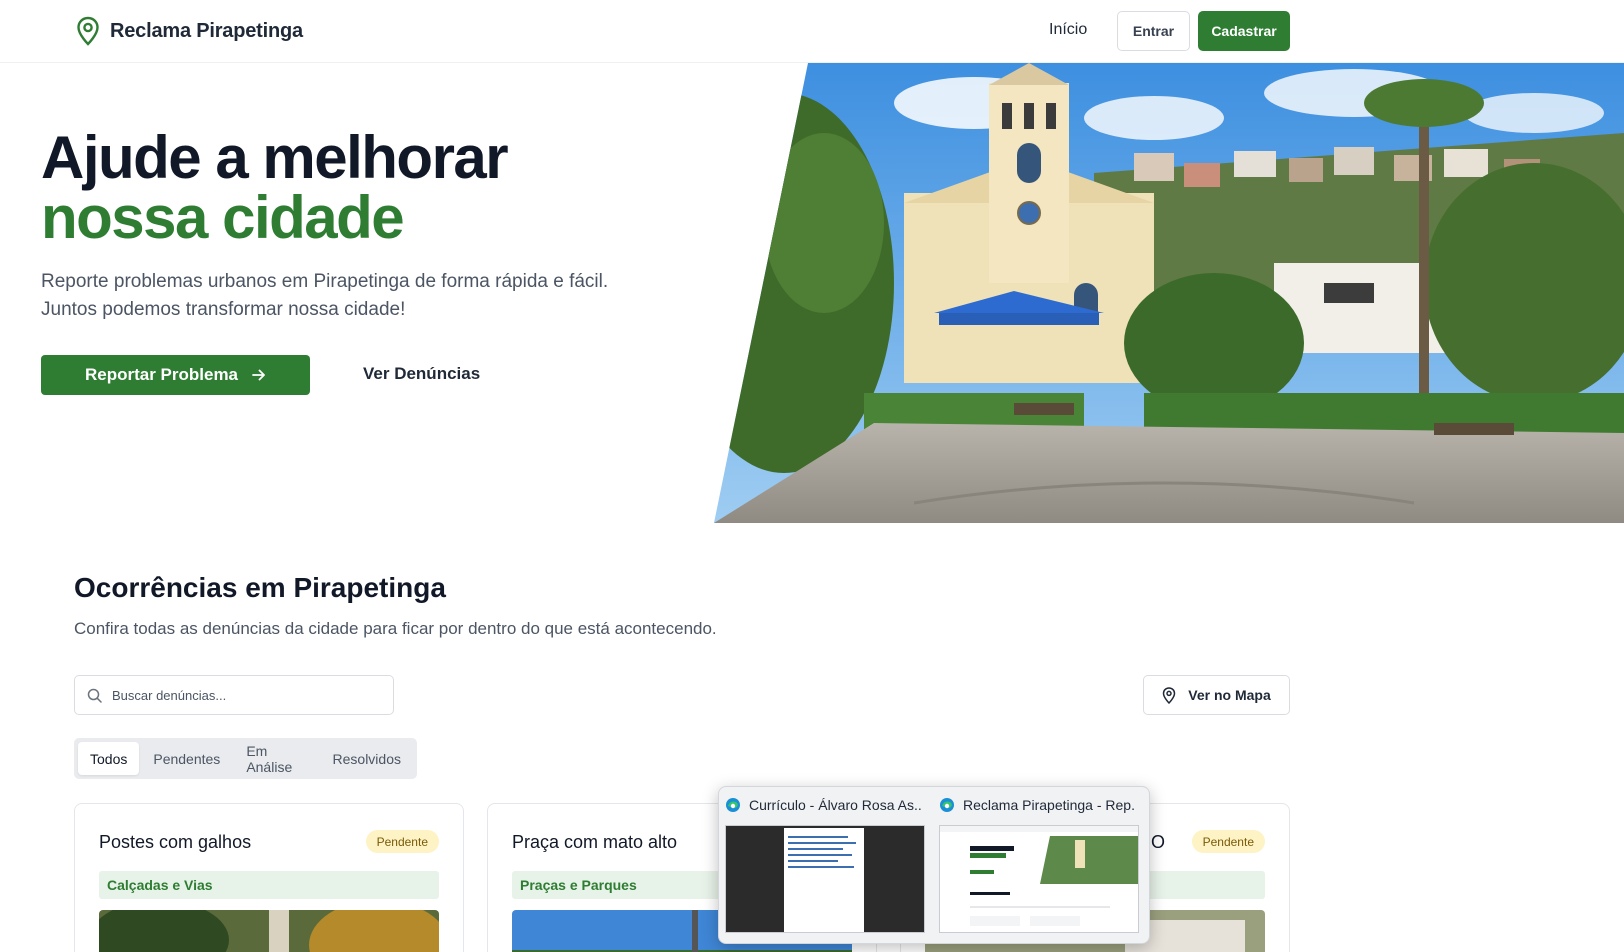  What do you see at coordinates (275, 157) in the screenshot?
I see `hero-title-line1: Ajude a melhorar` at bounding box center [275, 157].